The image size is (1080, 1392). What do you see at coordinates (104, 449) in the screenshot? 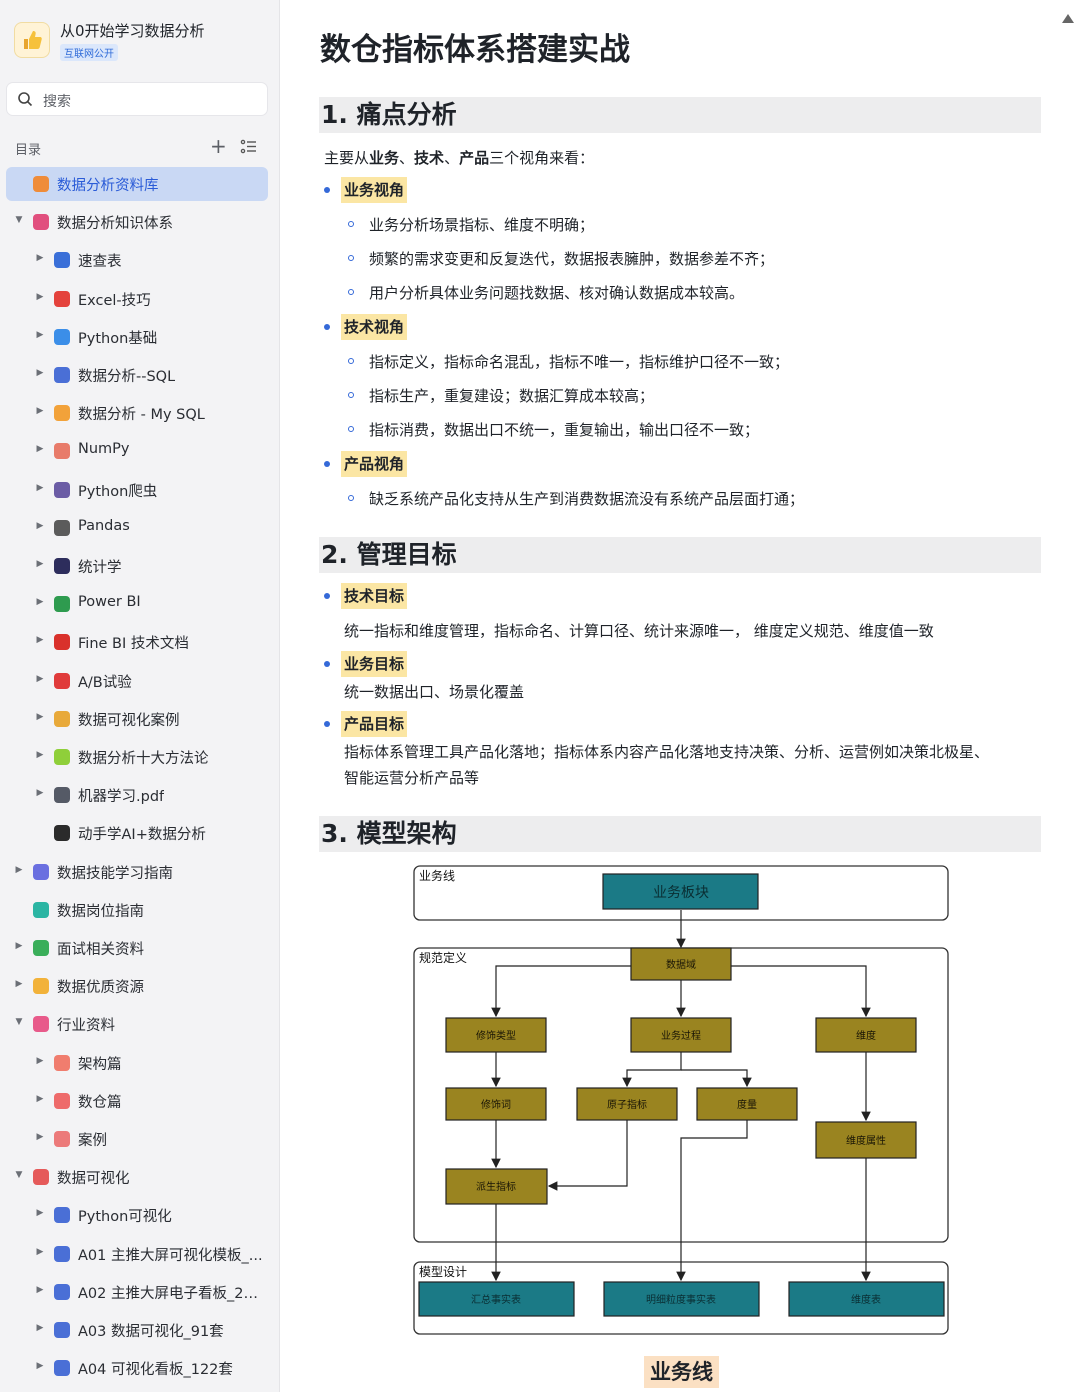
I see `sidebar-item-label: NumPy` at bounding box center [104, 449].